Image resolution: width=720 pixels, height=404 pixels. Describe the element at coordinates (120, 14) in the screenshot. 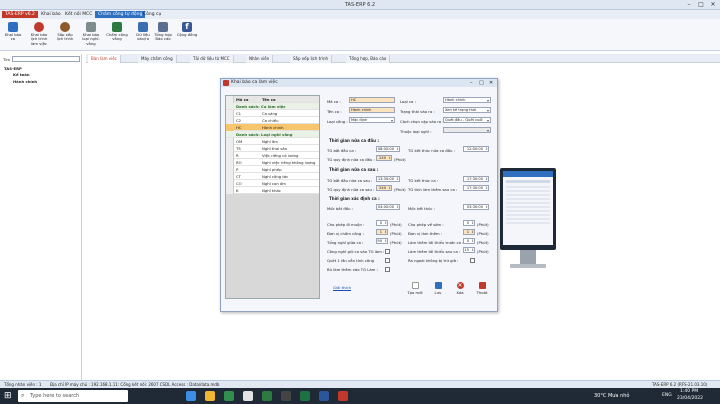

I see `menu-cham-cong: Chấm công tự động` at that location.